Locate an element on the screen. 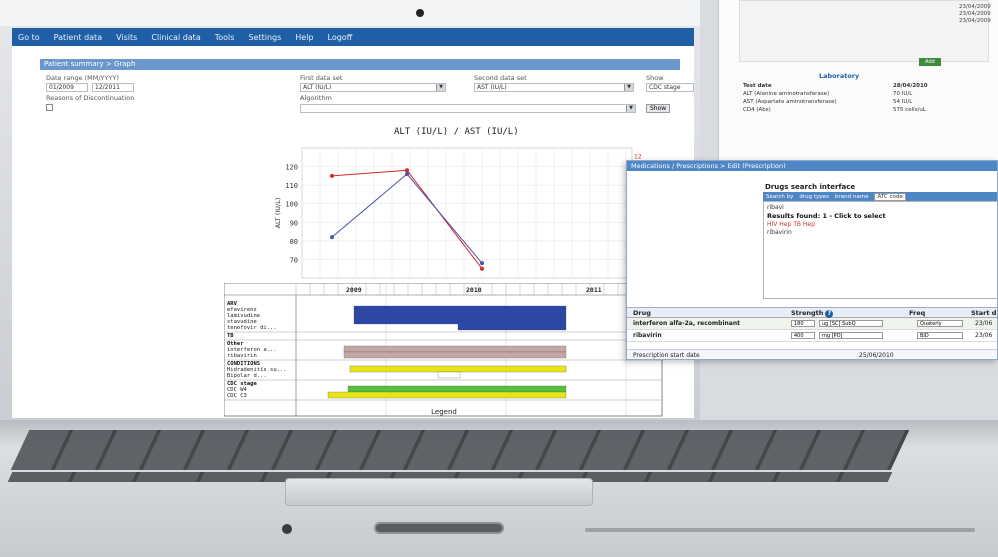  second-data-set-select: AST (IU/L) ▼ is located at coordinates (554, 87).